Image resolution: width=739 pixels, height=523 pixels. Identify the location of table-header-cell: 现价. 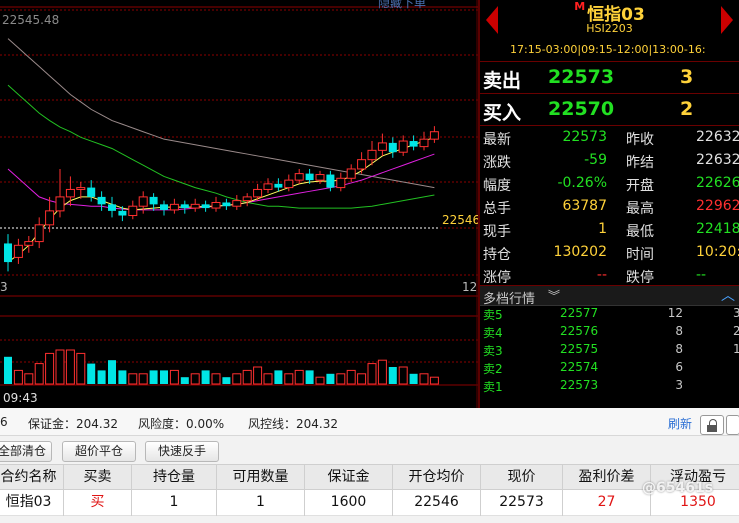
(522, 478).